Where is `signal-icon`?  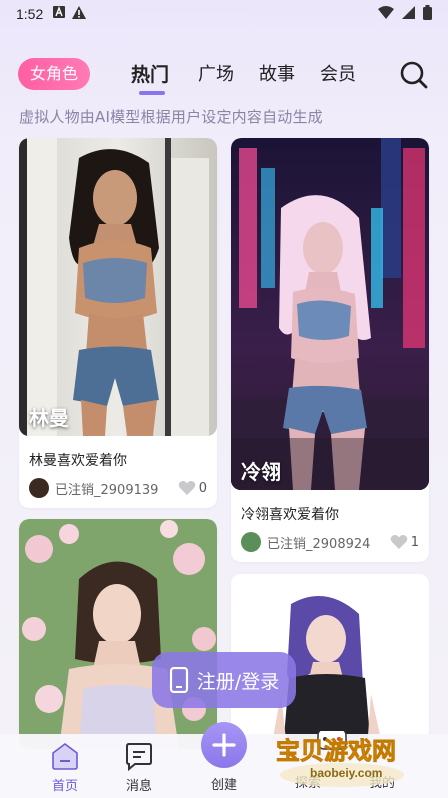
signal-icon is located at coordinates (408, 14).